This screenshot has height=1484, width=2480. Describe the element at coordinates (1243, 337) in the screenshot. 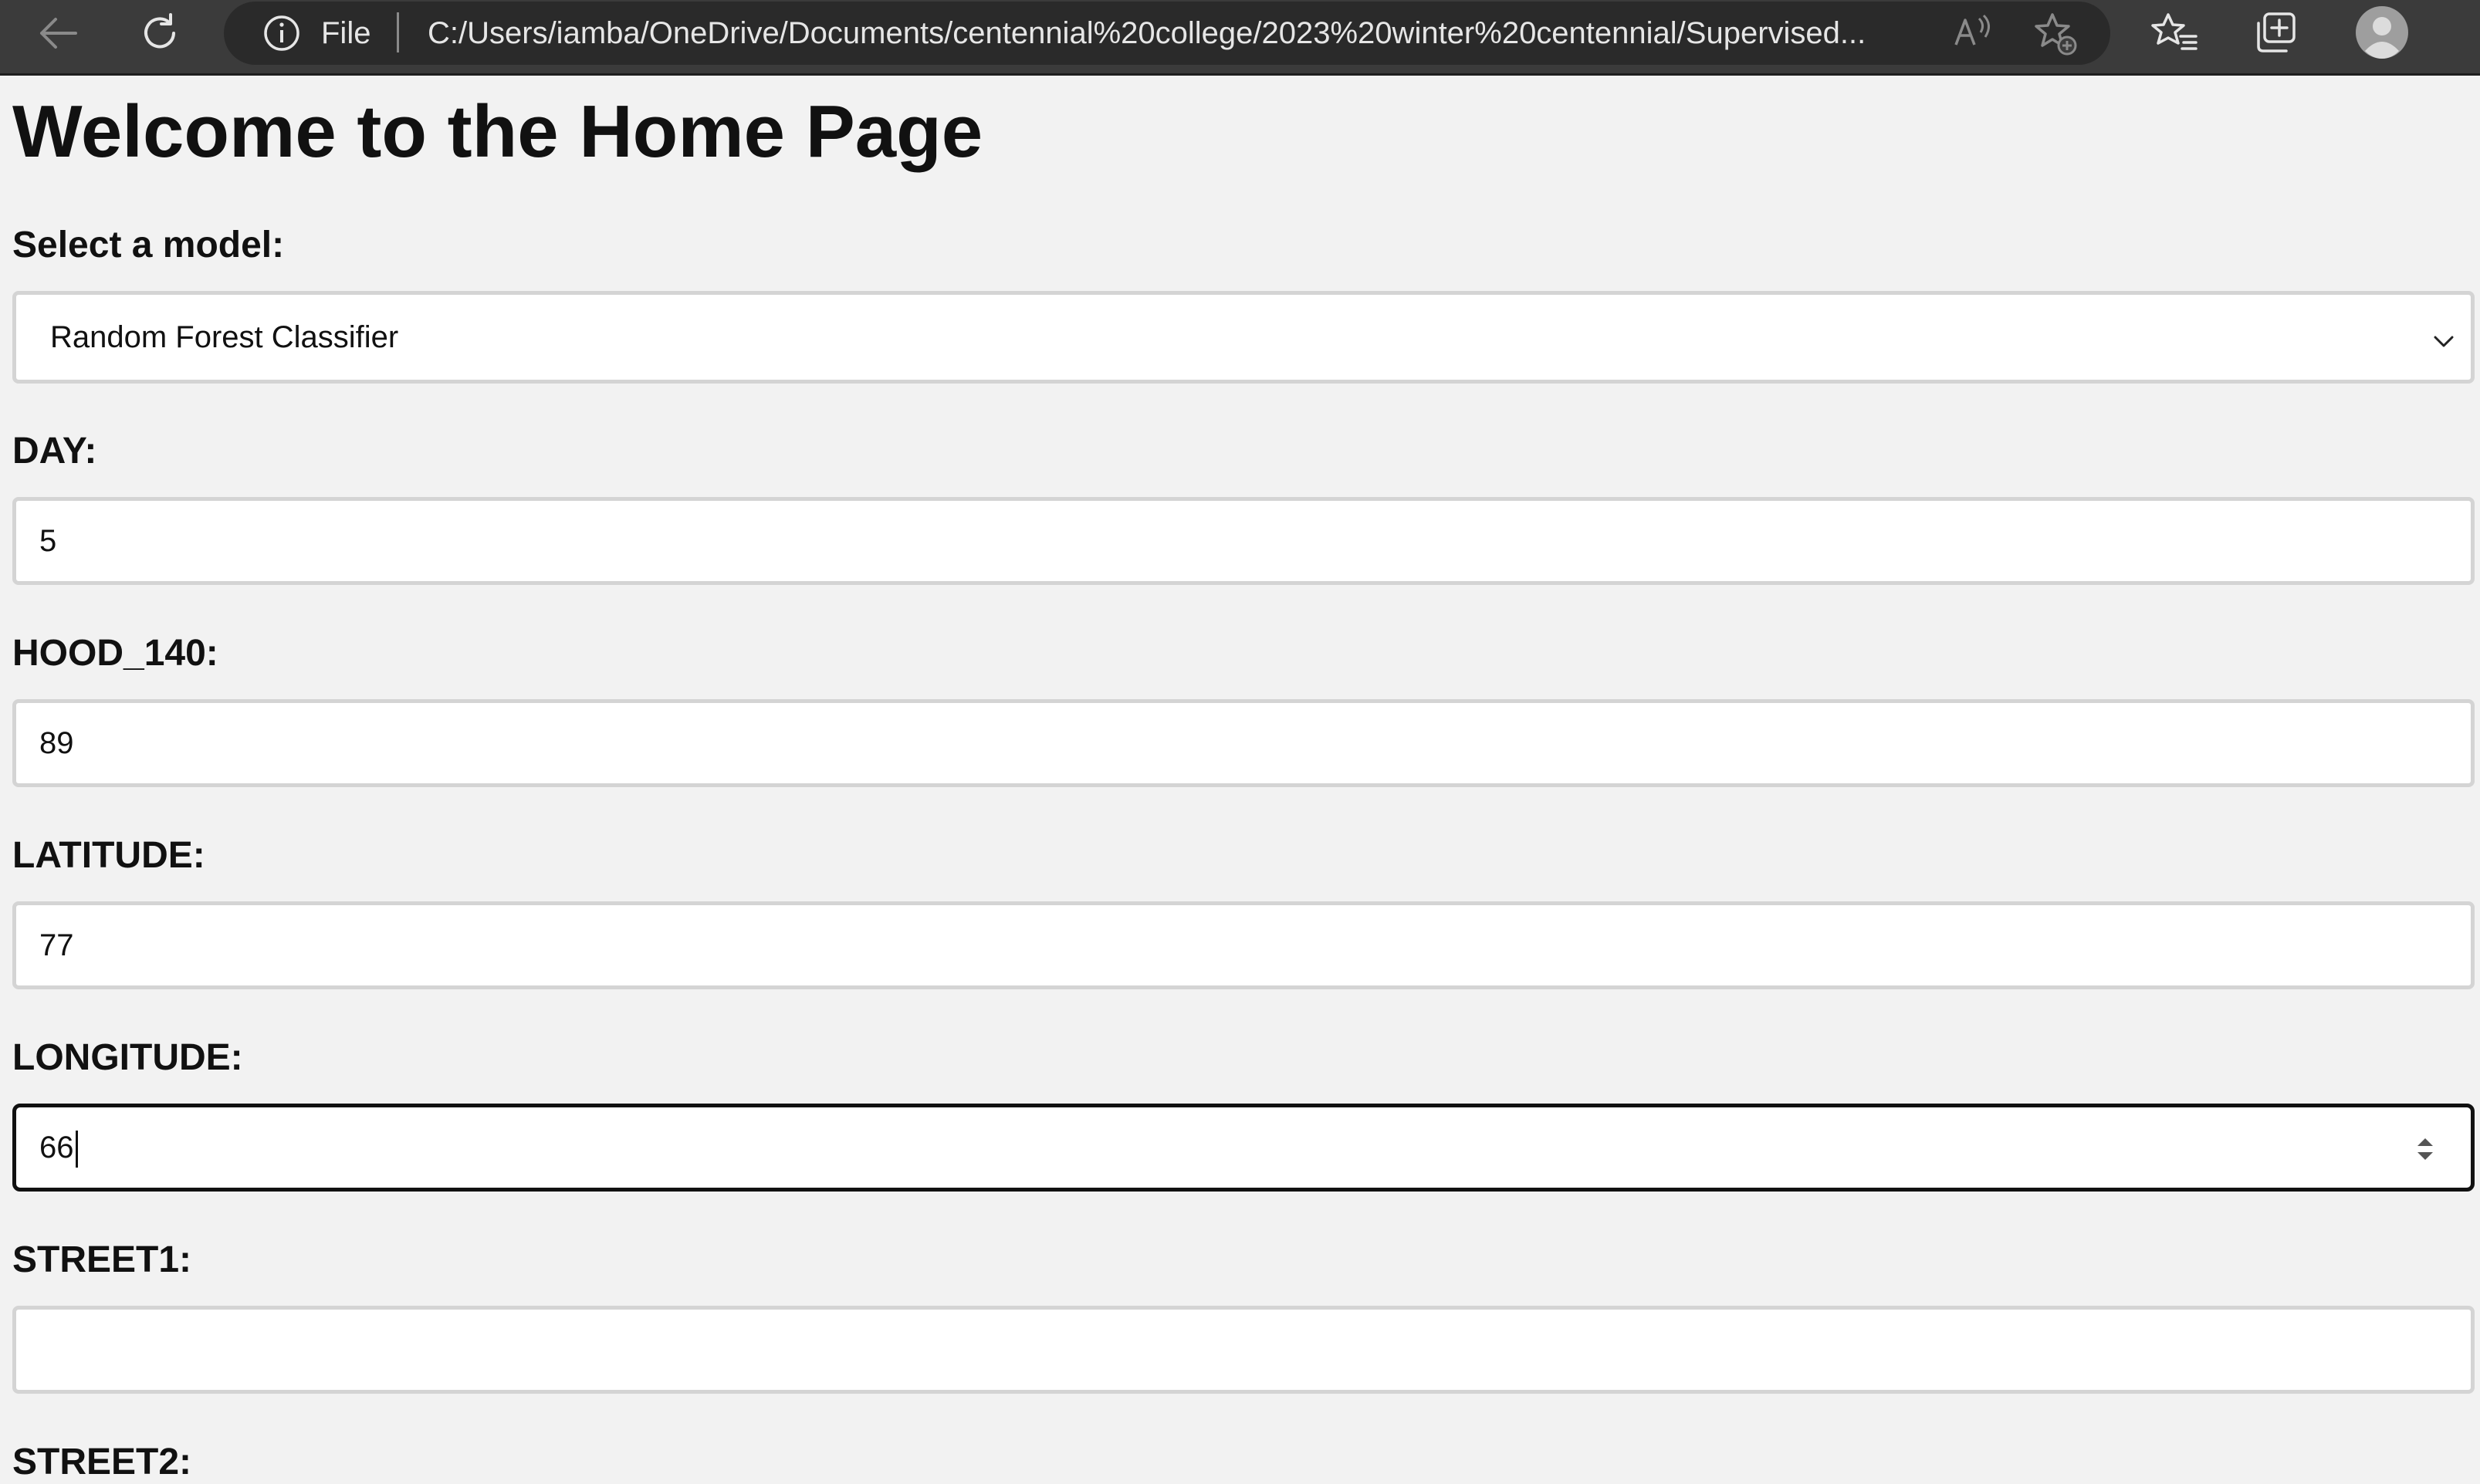

I see `model-select: Random Forest Classifier` at that location.